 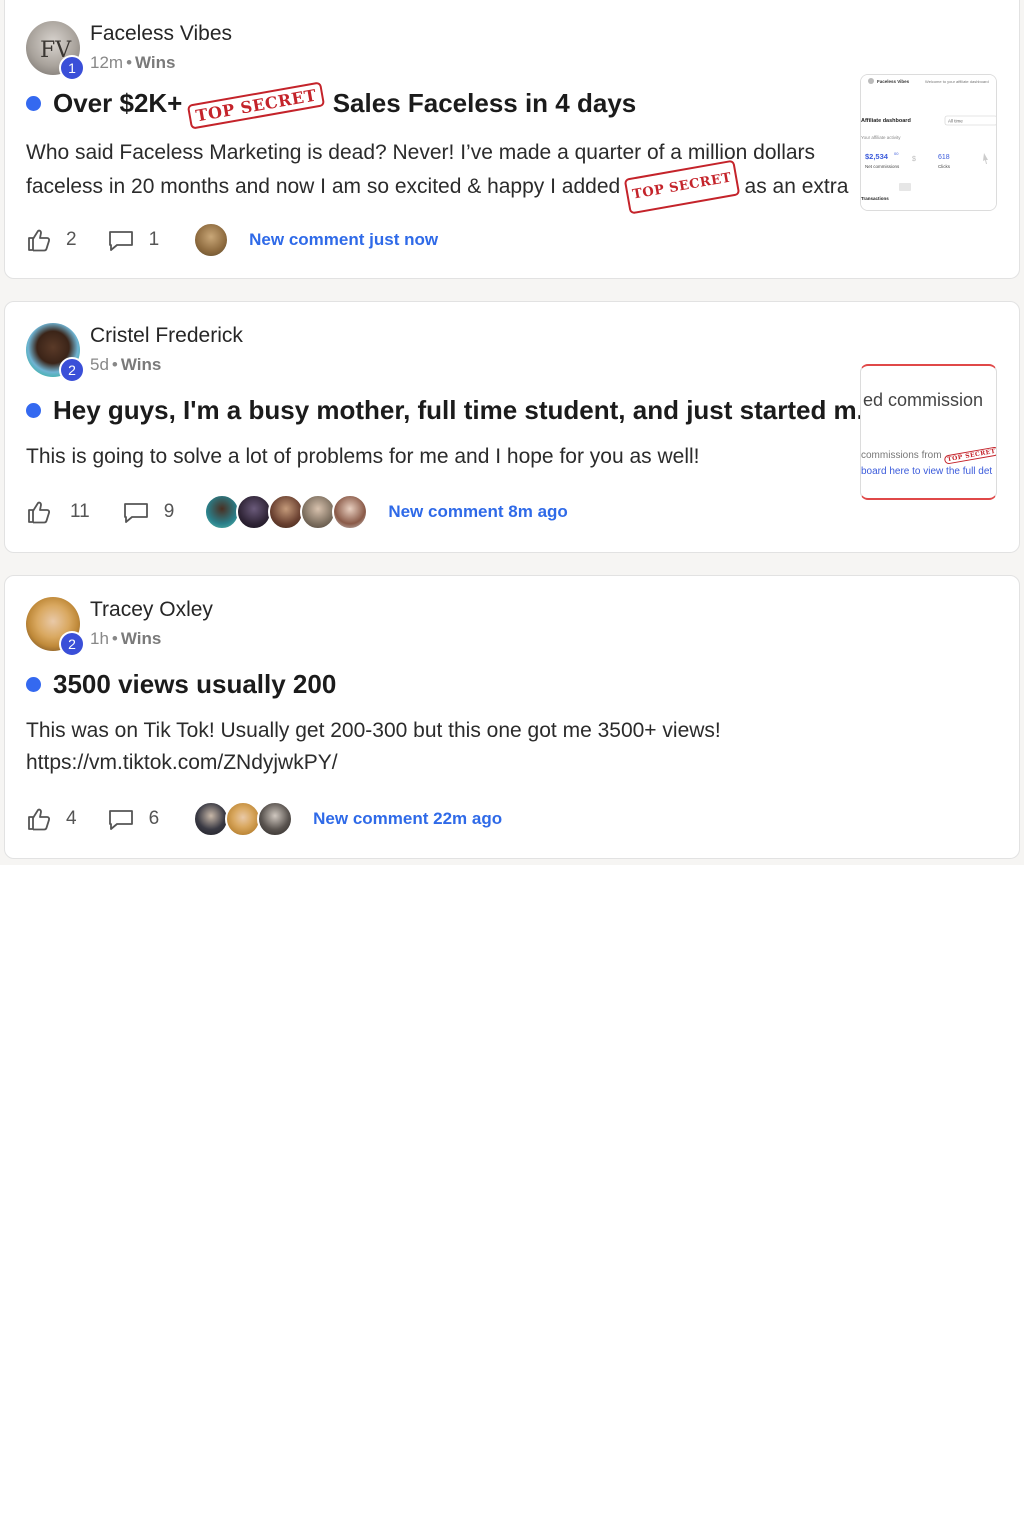 What do you see at coordinates (957, 81) in the screenshot?
I see `thumb-header-sub: Welcome to your affiliate dashboard` at bounding box center [957, 81].